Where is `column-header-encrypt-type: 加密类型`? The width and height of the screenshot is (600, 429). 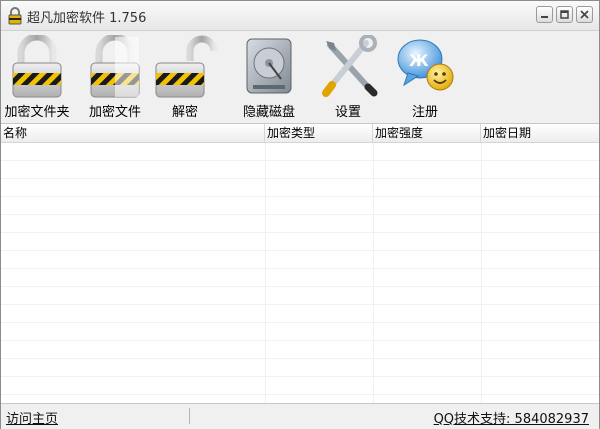
column-header-encrypt-type: 加密类型 is located at coordinates (319, 133).